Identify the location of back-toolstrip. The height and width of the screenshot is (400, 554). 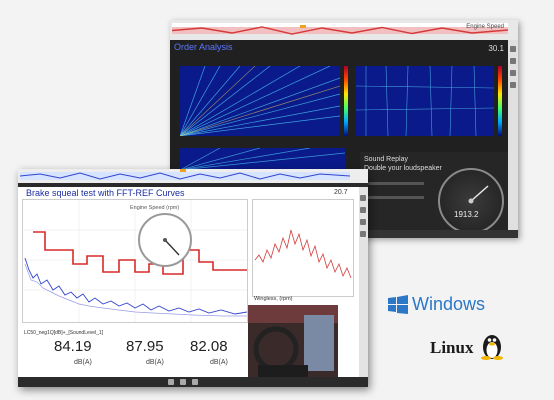
(513, 139).